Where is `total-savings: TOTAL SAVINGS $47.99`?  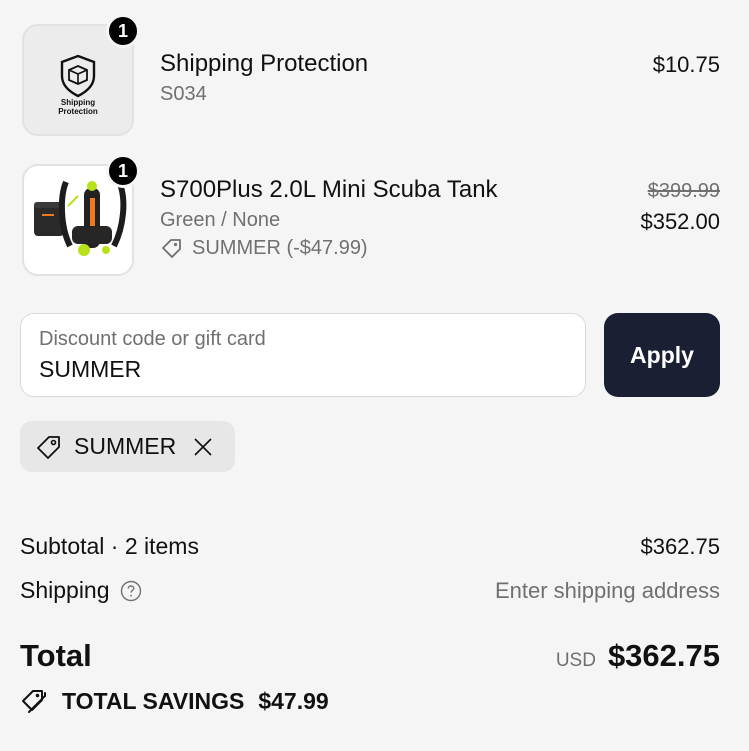 total-savings: TOTAL SAVINGS $47.99 is located at coordinates (174, 701).